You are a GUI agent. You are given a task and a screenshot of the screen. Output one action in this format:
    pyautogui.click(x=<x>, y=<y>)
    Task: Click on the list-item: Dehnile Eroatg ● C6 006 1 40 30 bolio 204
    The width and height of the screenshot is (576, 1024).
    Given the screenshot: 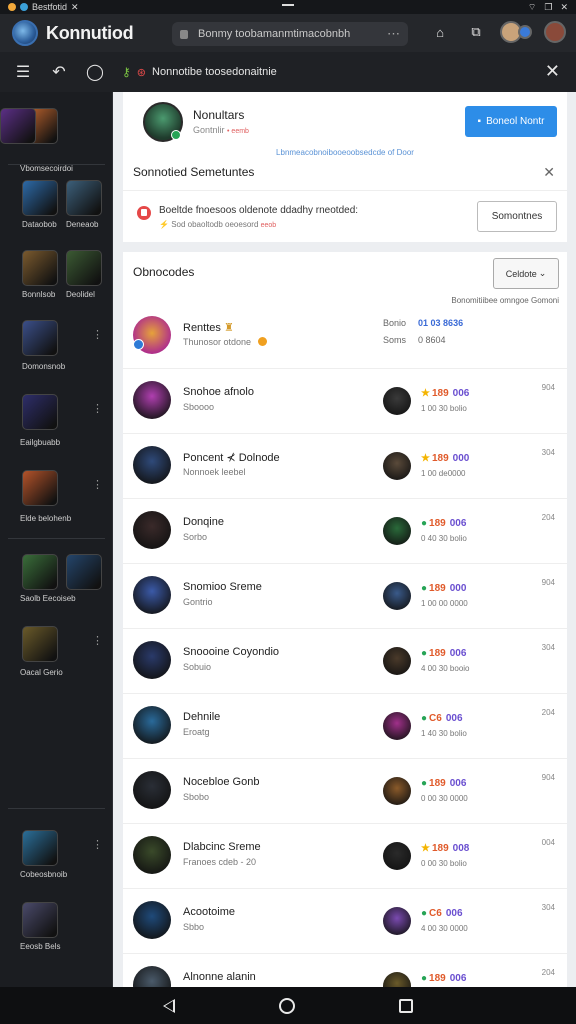 What is the action you would take?
    pyautogui.click(x=345, y=726)
    